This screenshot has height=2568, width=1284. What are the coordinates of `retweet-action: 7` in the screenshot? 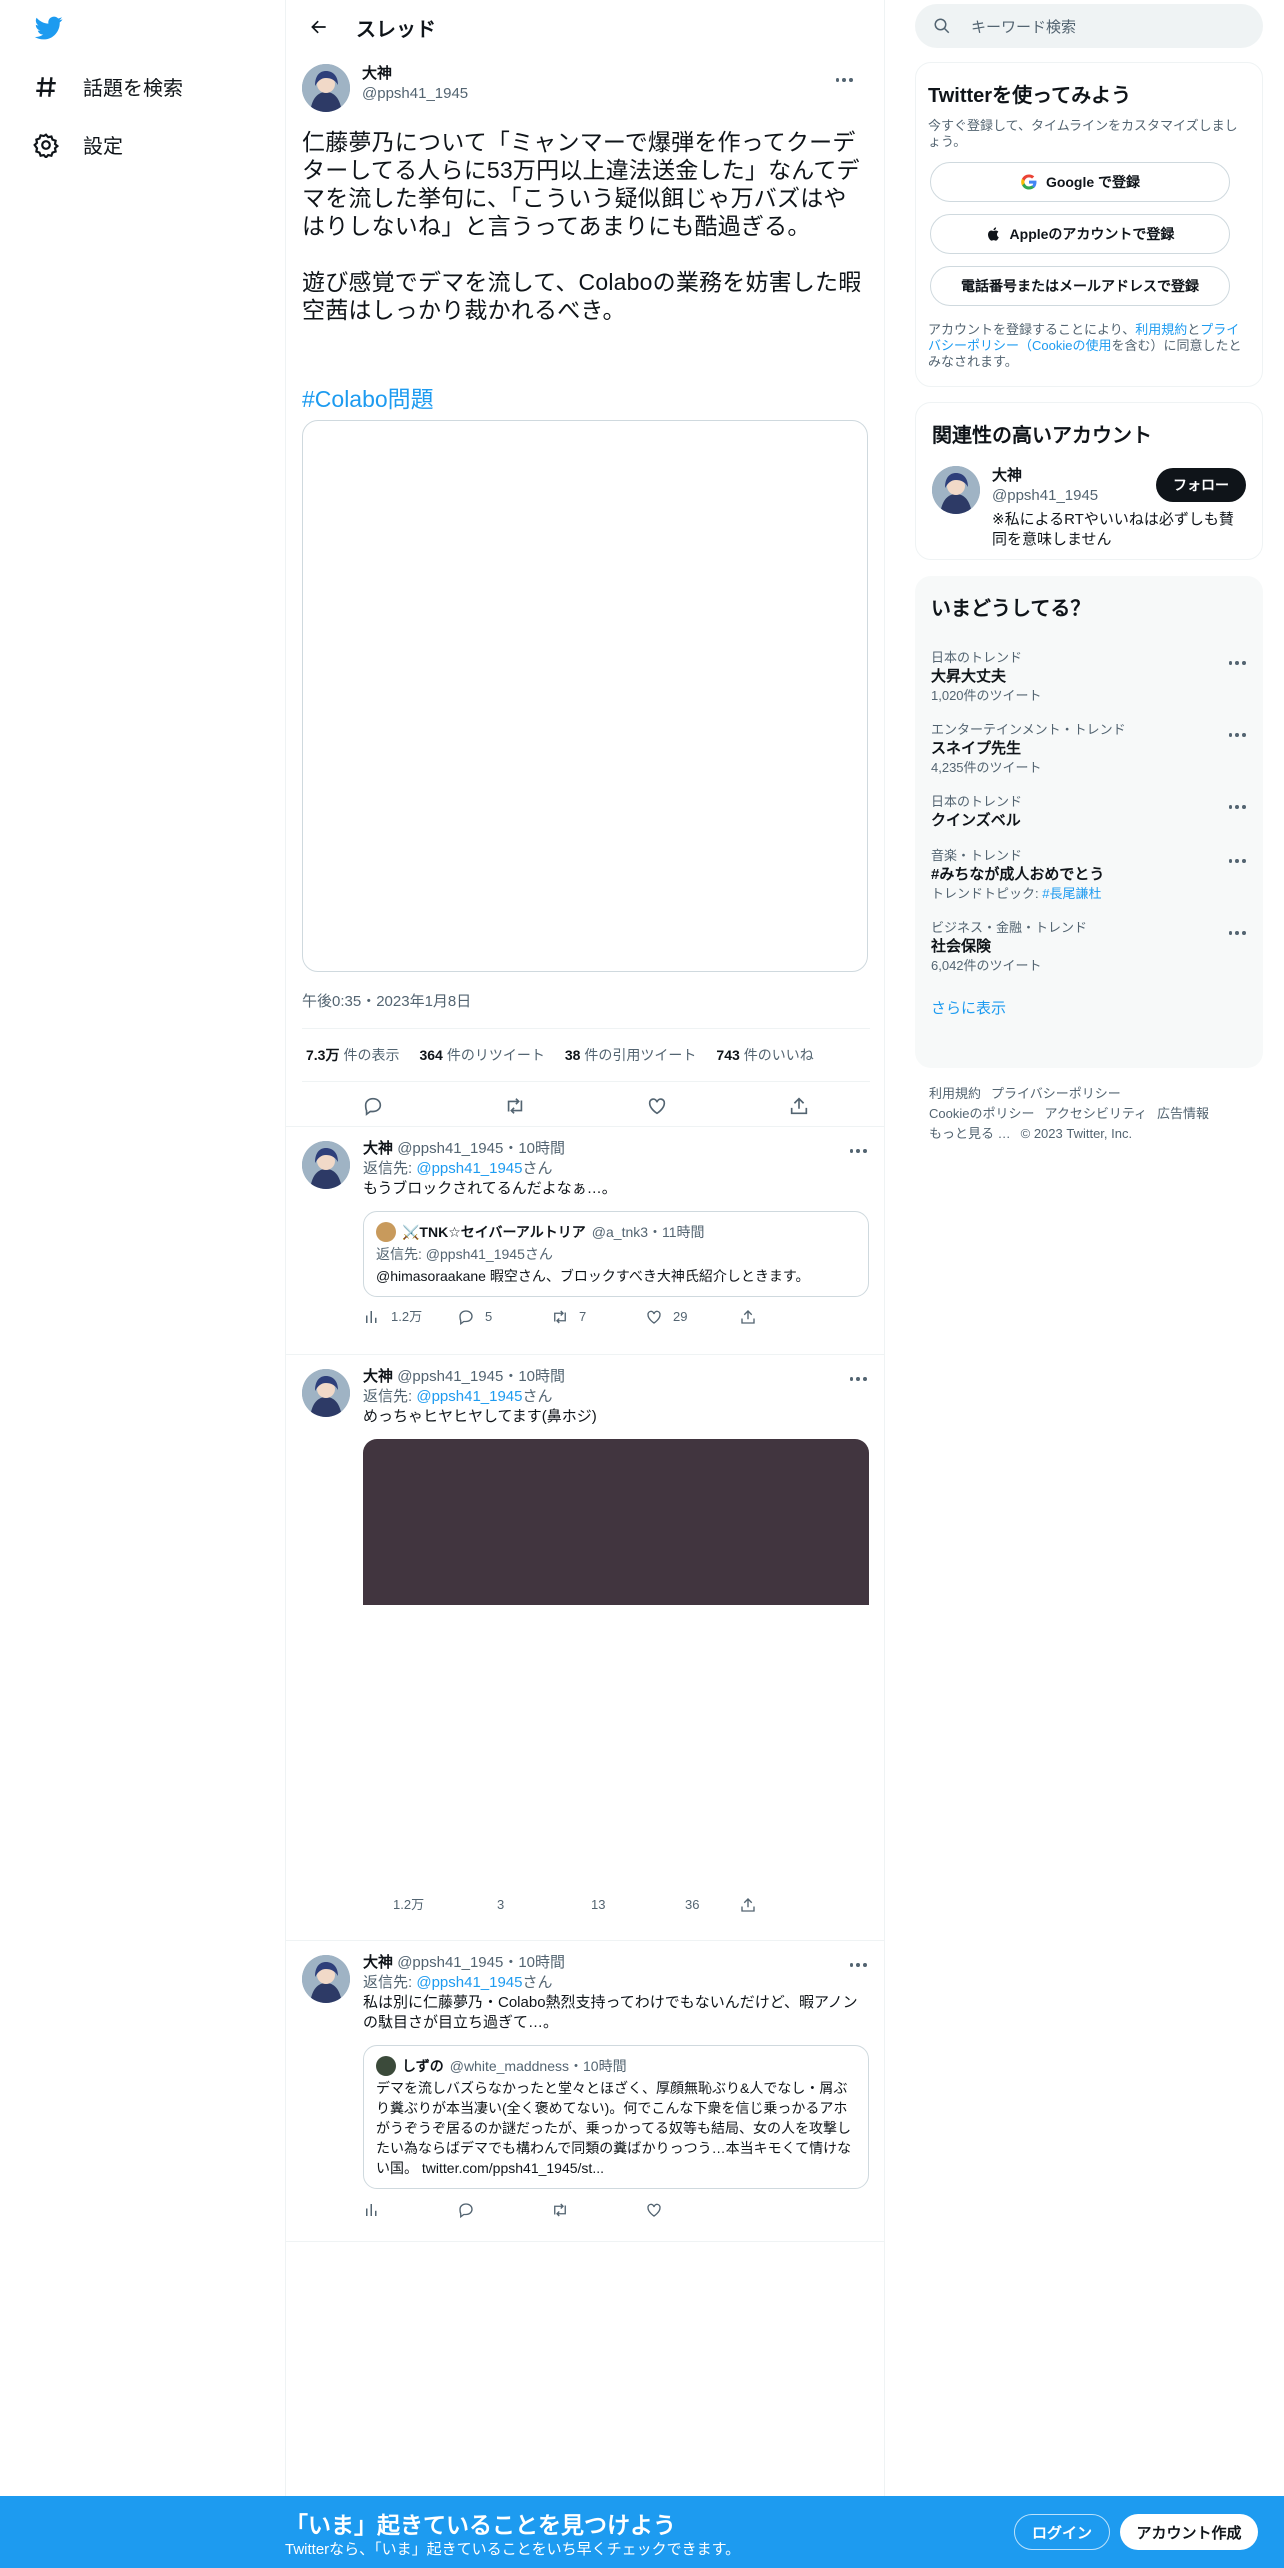 It's located at (598, 1317).